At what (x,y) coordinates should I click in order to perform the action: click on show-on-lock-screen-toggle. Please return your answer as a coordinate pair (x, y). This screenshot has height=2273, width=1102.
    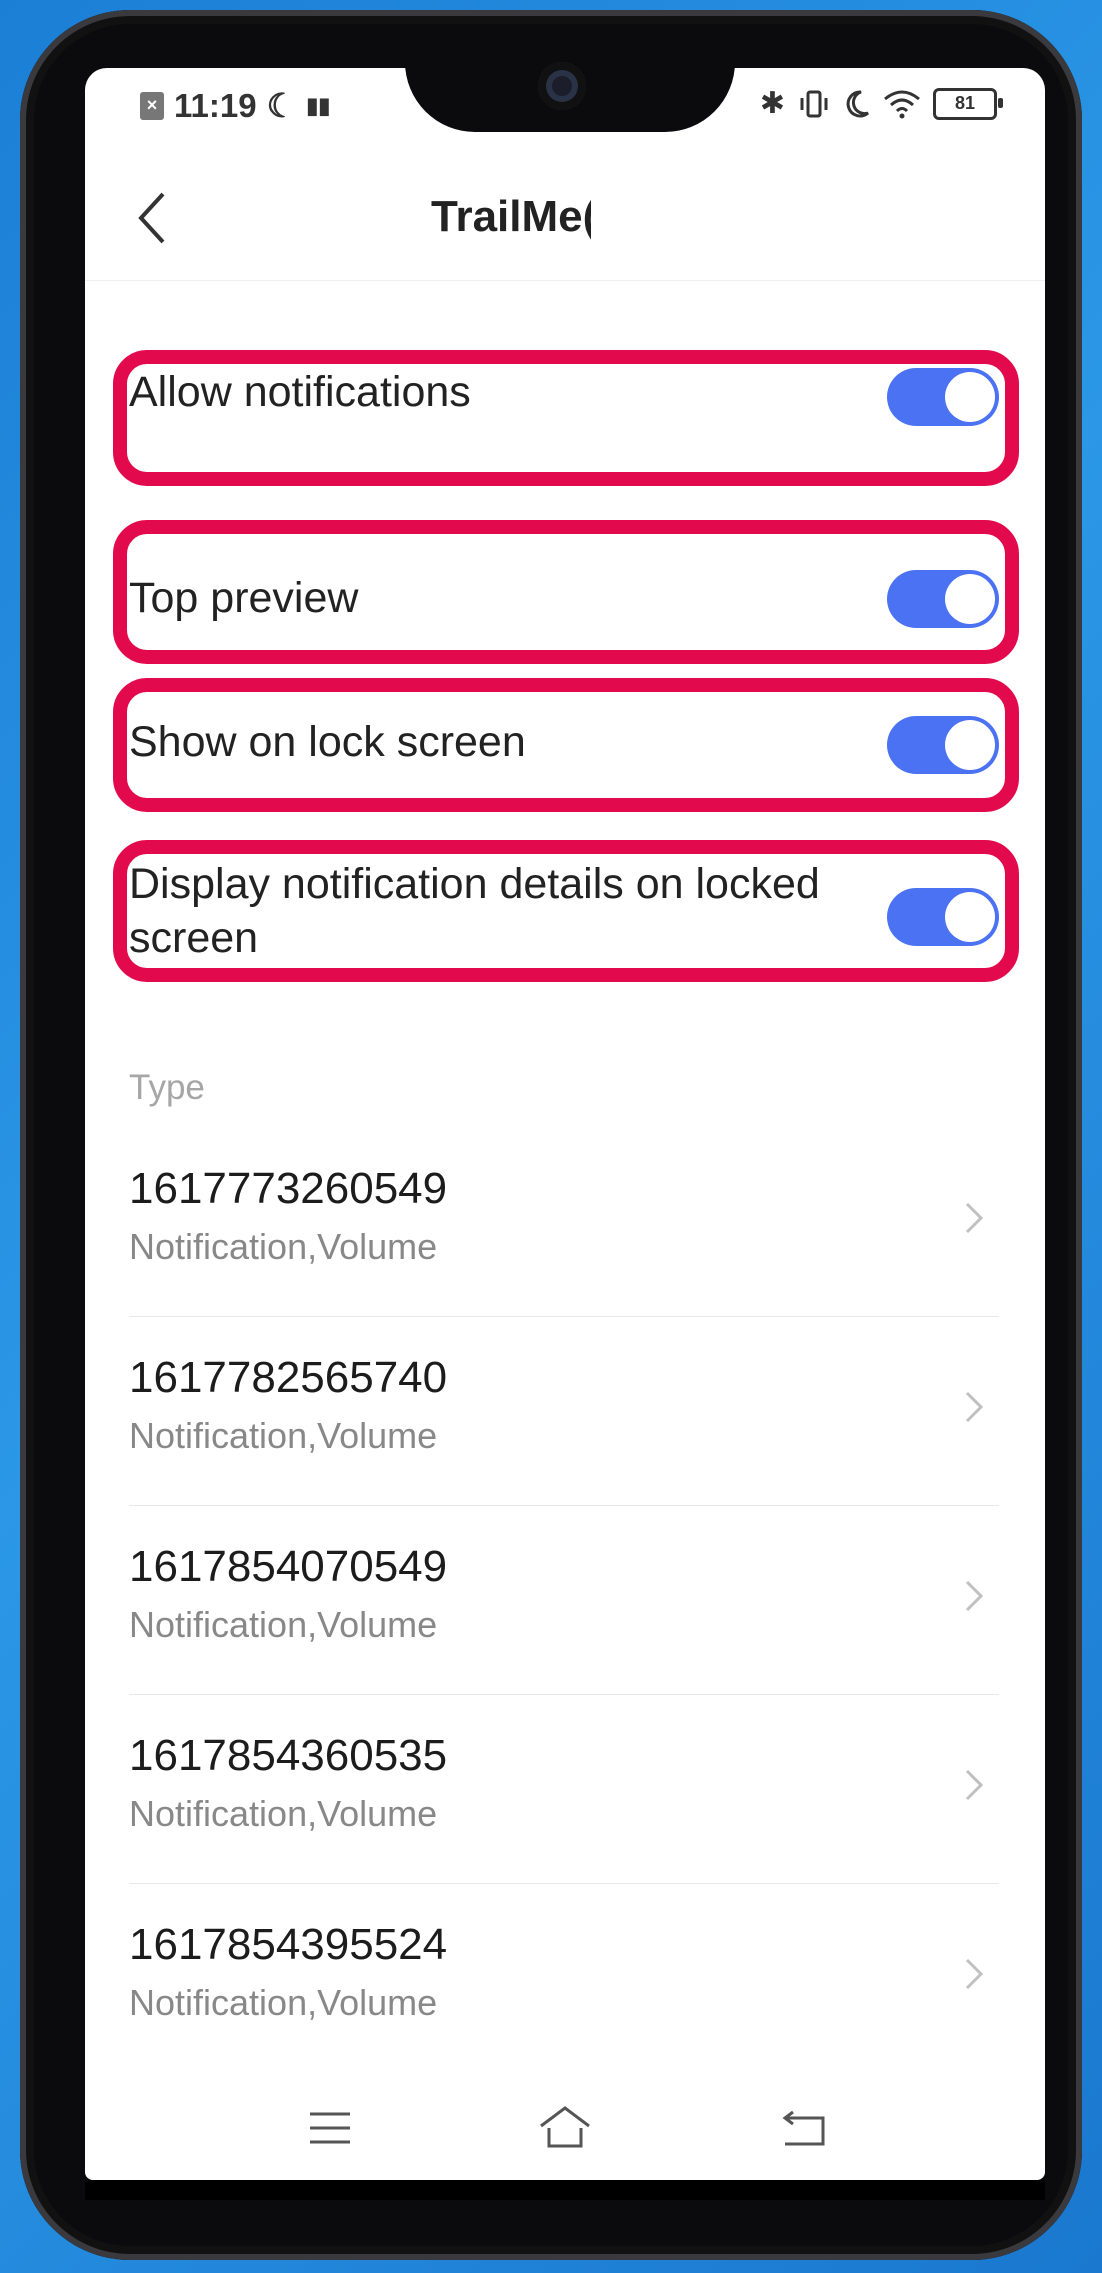
    Looking at the image, I should click on (943, 745).